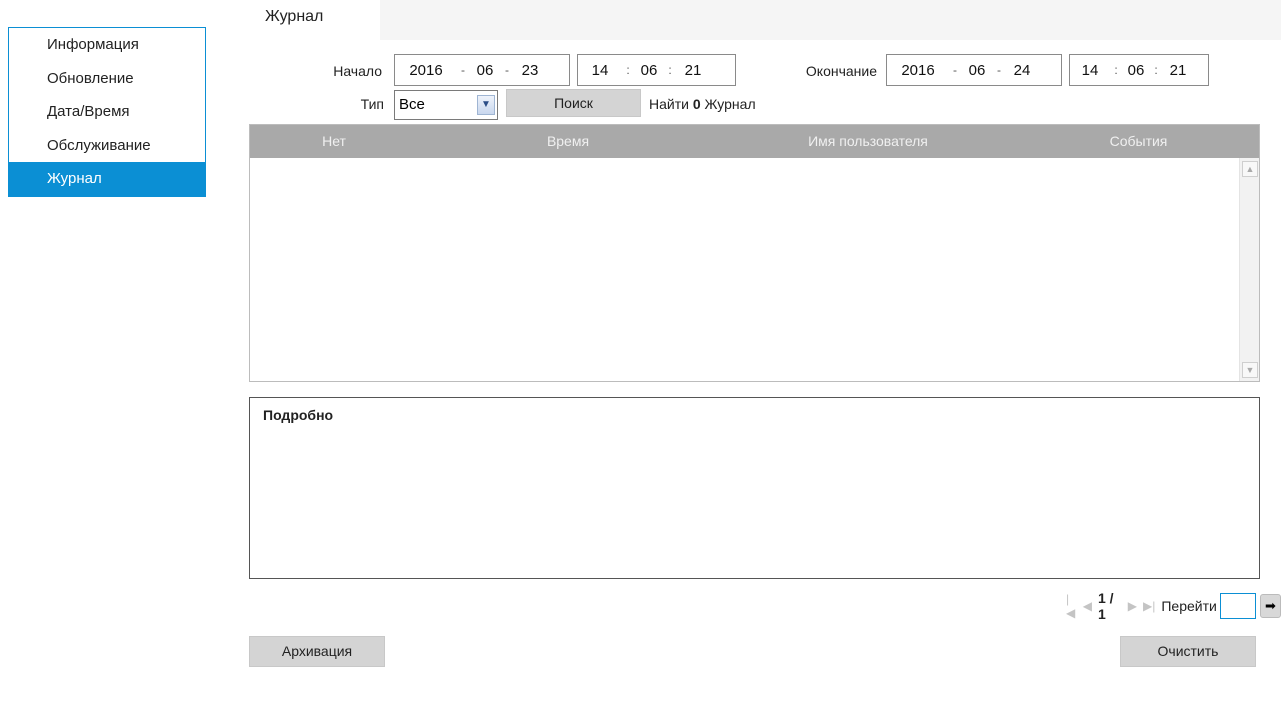  What do you see at coordinates (1132, 606) in the screenshot?
I see `next-page-icon: ▶` at bounding box center [1132, 606].